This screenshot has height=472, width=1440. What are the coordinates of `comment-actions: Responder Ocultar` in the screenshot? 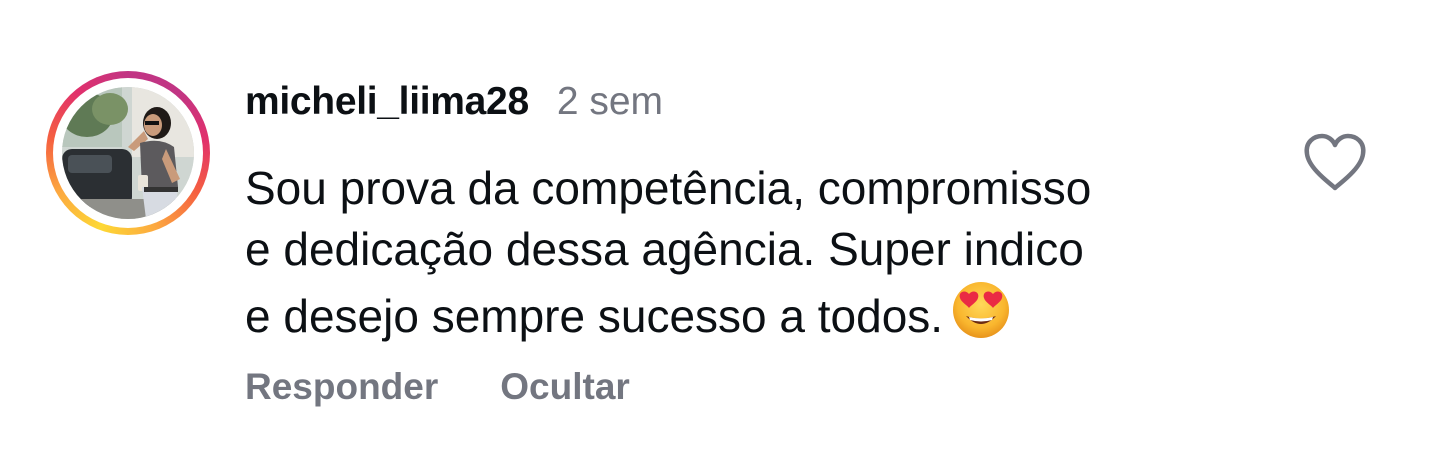 It's located at (437, 387).